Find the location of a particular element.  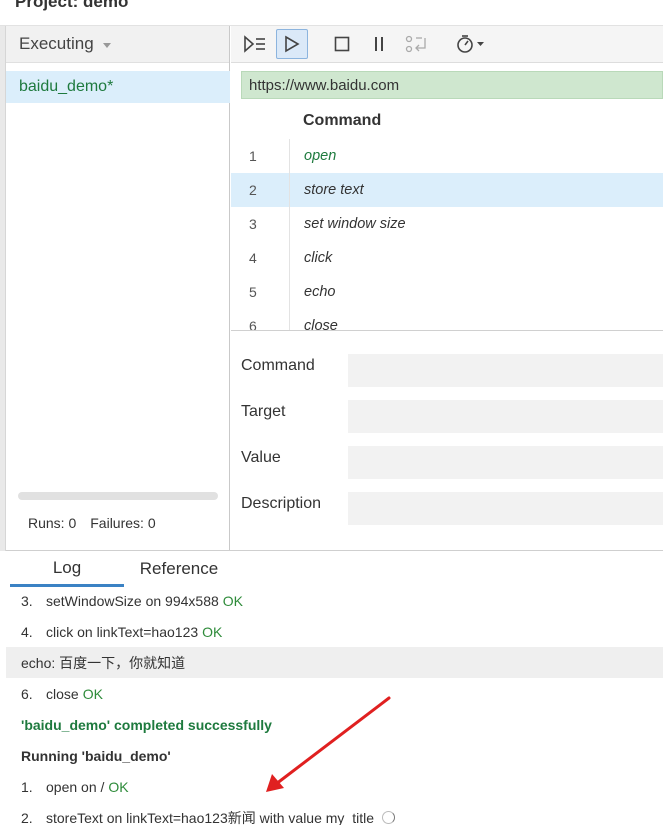

command-row: 1 open is located at coordinates (447, 156).